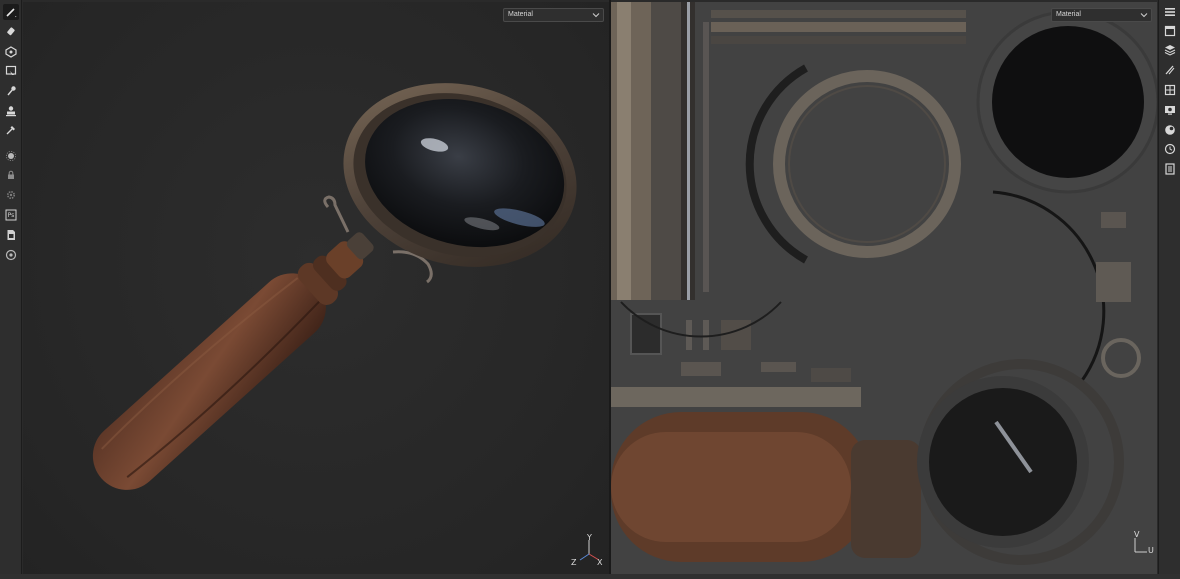 This screenshot has width=1180, height=579. Describe the element at coordinates (1170, 169) in the screenshot. I see `log-icon` at that location.